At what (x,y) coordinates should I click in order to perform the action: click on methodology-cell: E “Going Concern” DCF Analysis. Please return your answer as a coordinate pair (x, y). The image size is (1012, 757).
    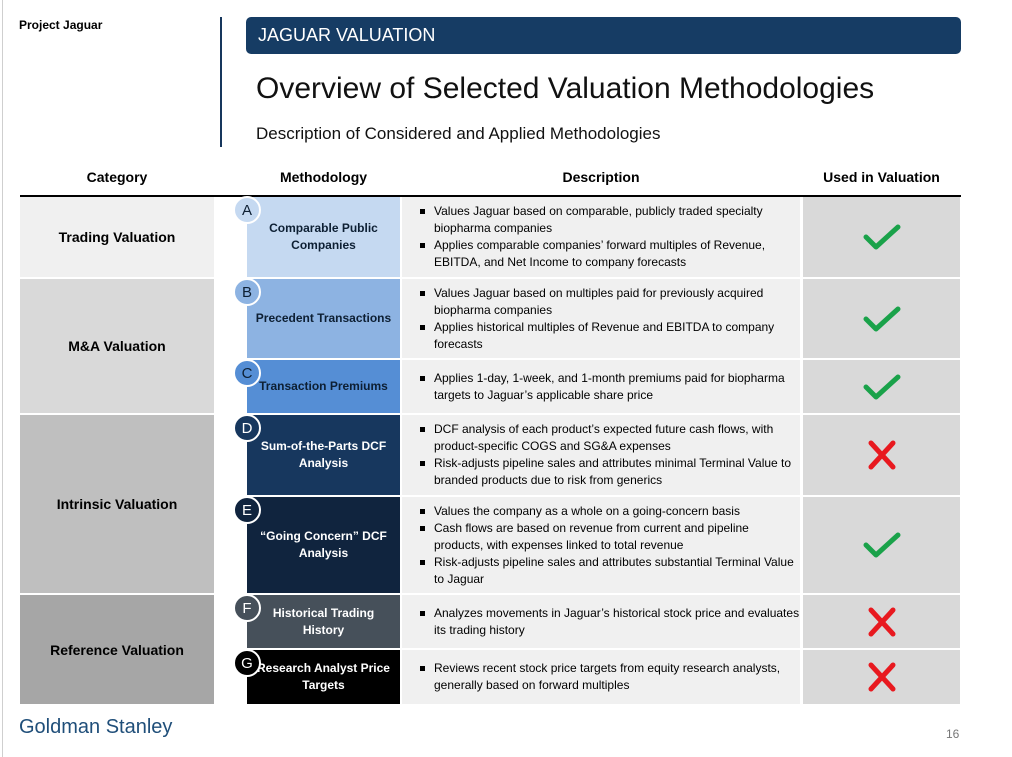
    Looking at the image, I should click on (316, 544).